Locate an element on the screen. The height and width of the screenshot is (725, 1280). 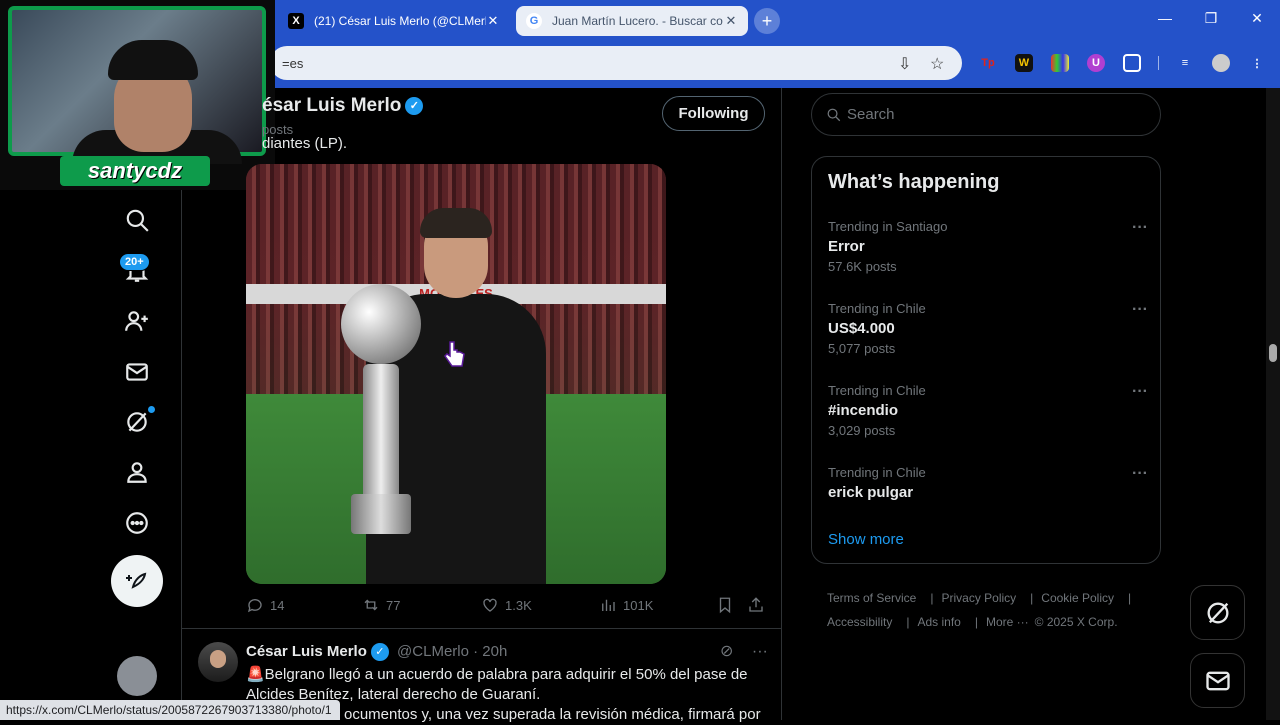
author-name: César Luis Merlo is located at coordinates (306, 651).